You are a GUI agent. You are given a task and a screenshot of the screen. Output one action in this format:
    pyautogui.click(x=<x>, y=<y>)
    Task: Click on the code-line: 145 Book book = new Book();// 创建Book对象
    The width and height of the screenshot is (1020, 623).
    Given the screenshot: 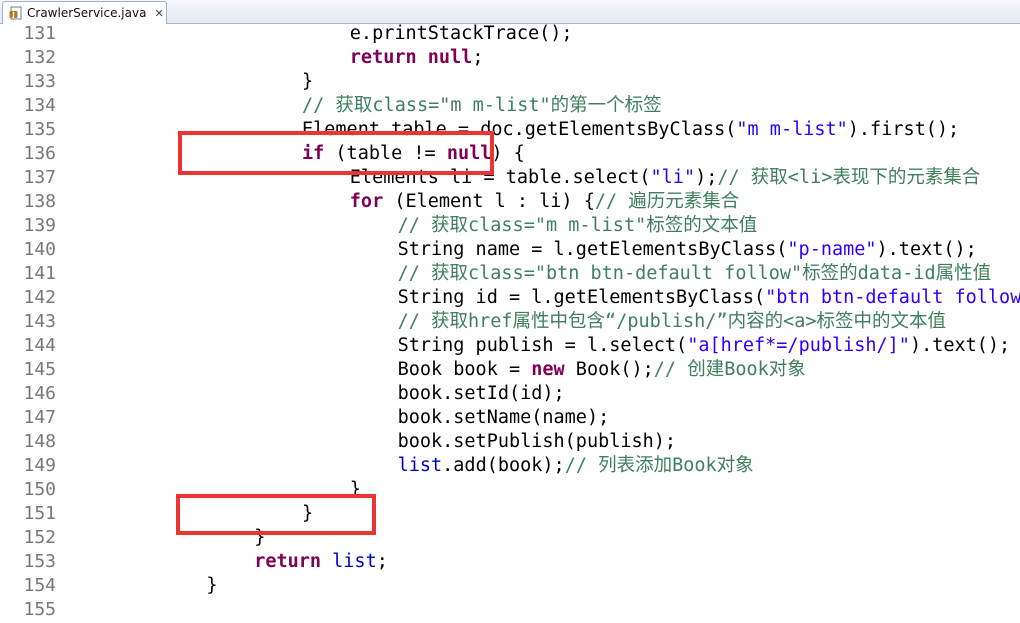 What is the action you would take?
    pyautogui.click(x=510, y=370)
    